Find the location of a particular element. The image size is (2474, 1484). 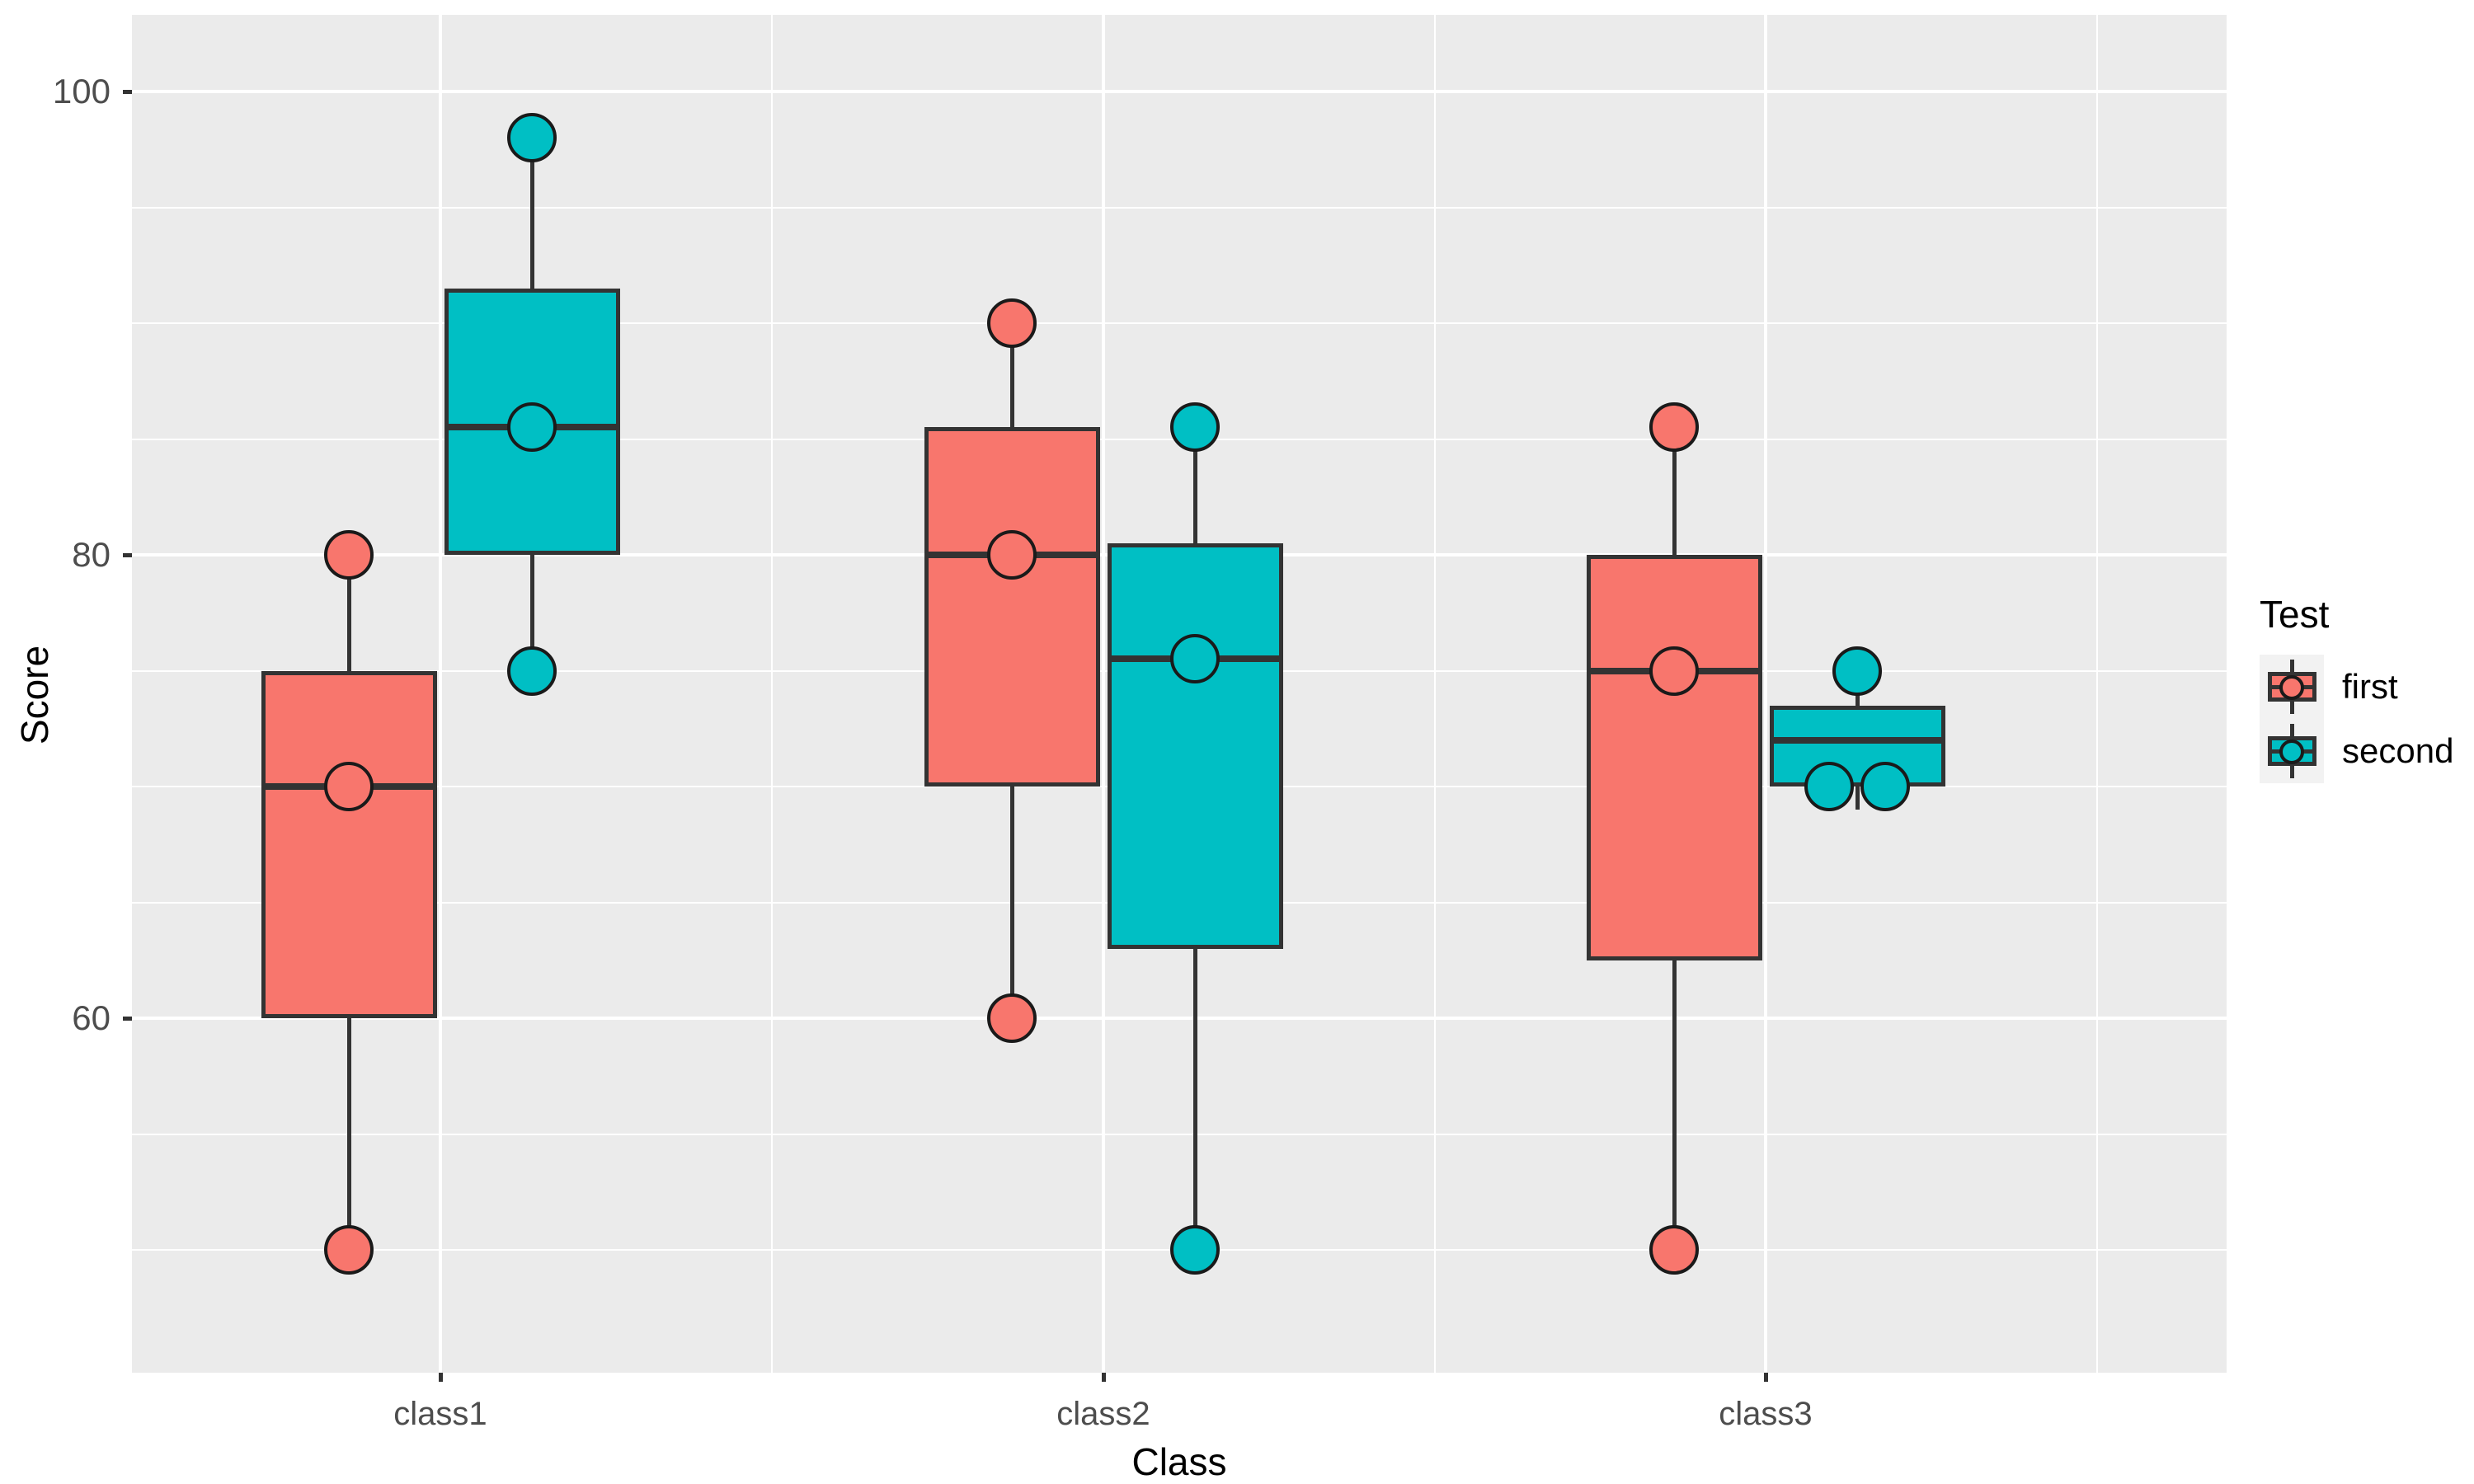

y-tick-label: 100 is located at coordinates (81, 91).